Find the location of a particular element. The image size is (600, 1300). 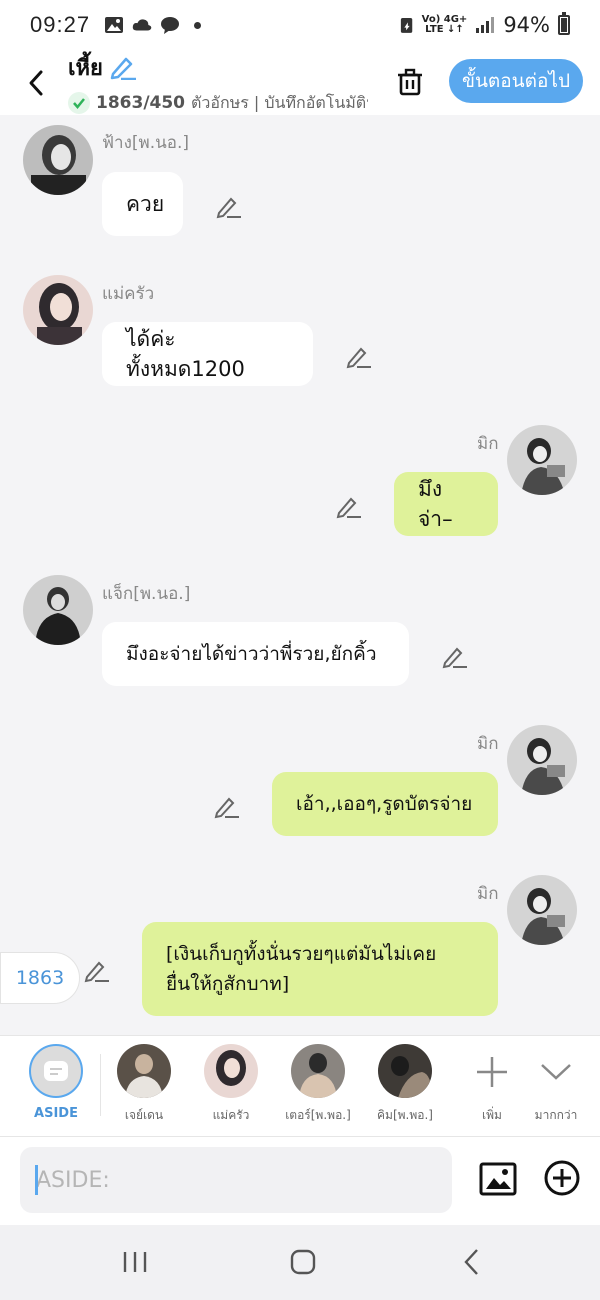

message-bubble: มึงจ่า– is located at coordinates (446, 504).